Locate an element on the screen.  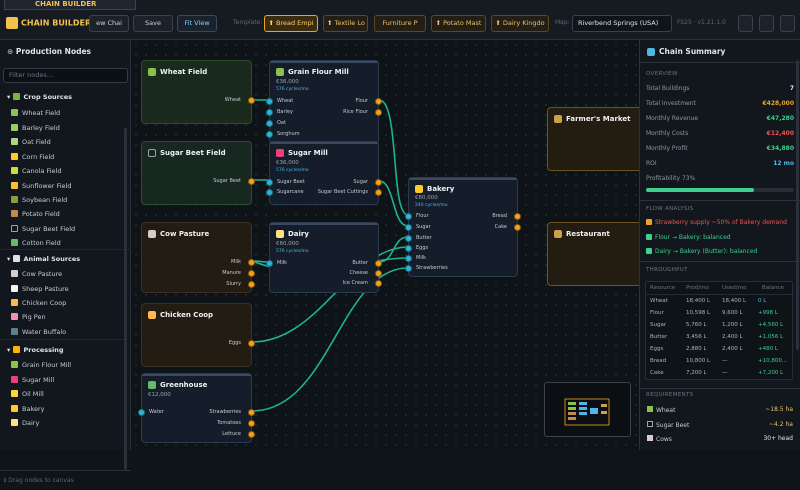
mill-icon is located at coordinates (280, 72).